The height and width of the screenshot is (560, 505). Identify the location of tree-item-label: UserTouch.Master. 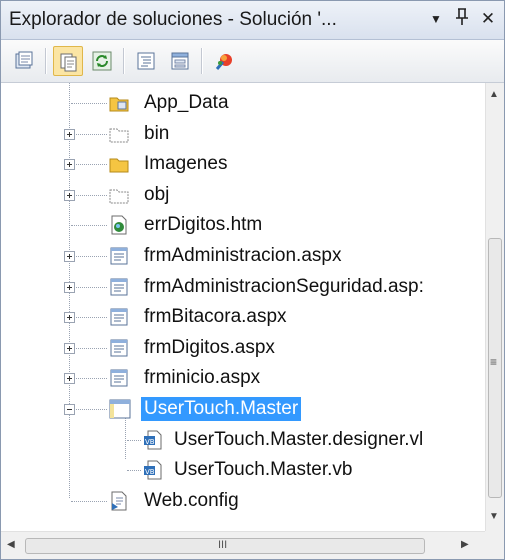
(221, 409).